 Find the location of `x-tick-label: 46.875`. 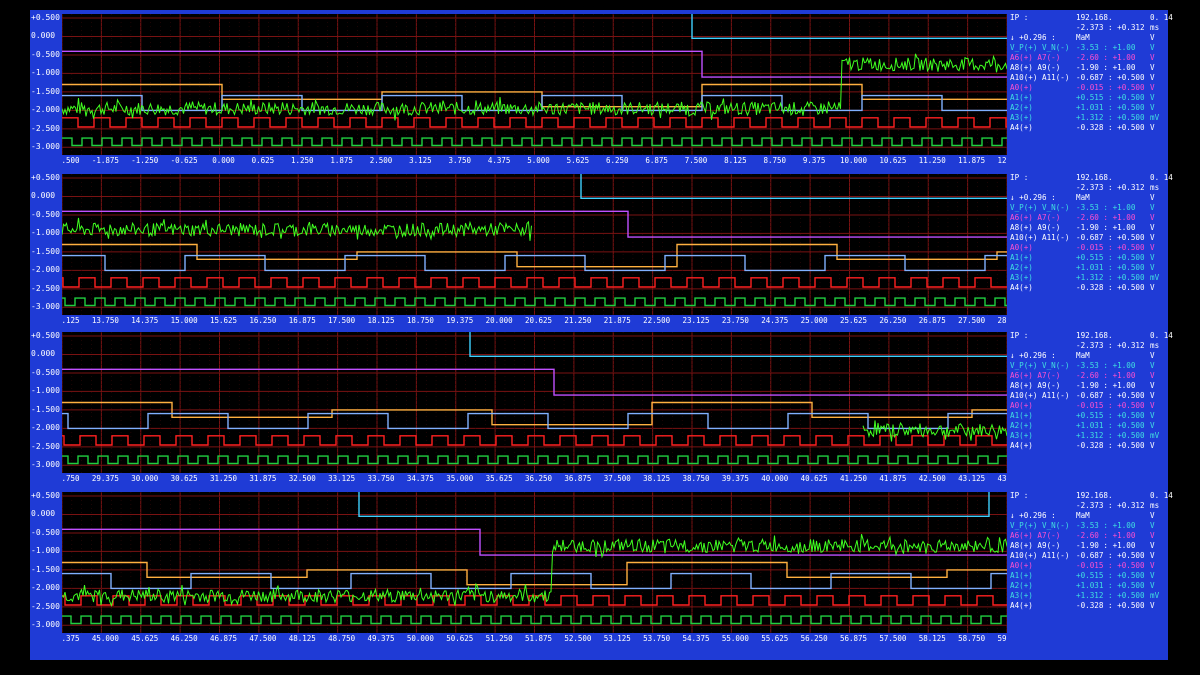

x-tick-label: 46.875 is located at coordinates (223, 638).